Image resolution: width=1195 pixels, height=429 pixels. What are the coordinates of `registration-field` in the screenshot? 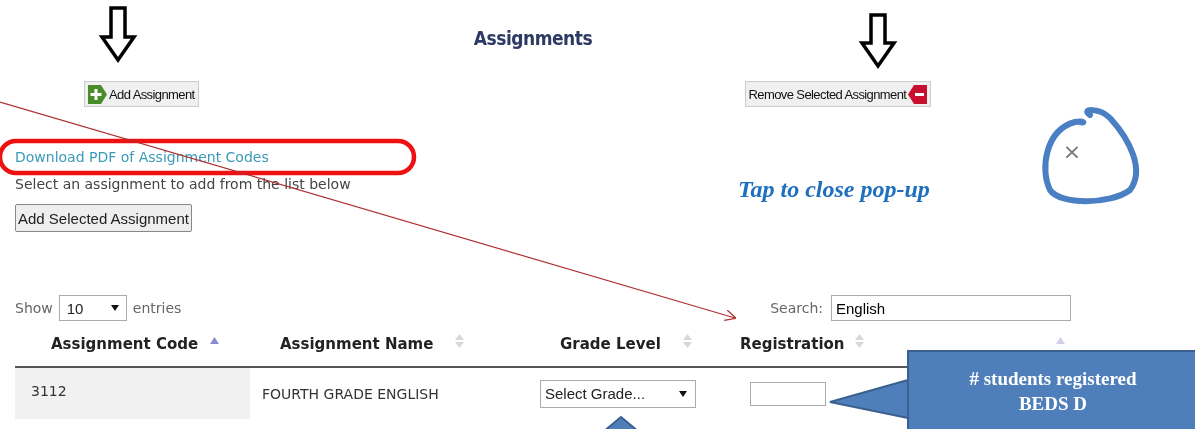 It's located at (788, 393).